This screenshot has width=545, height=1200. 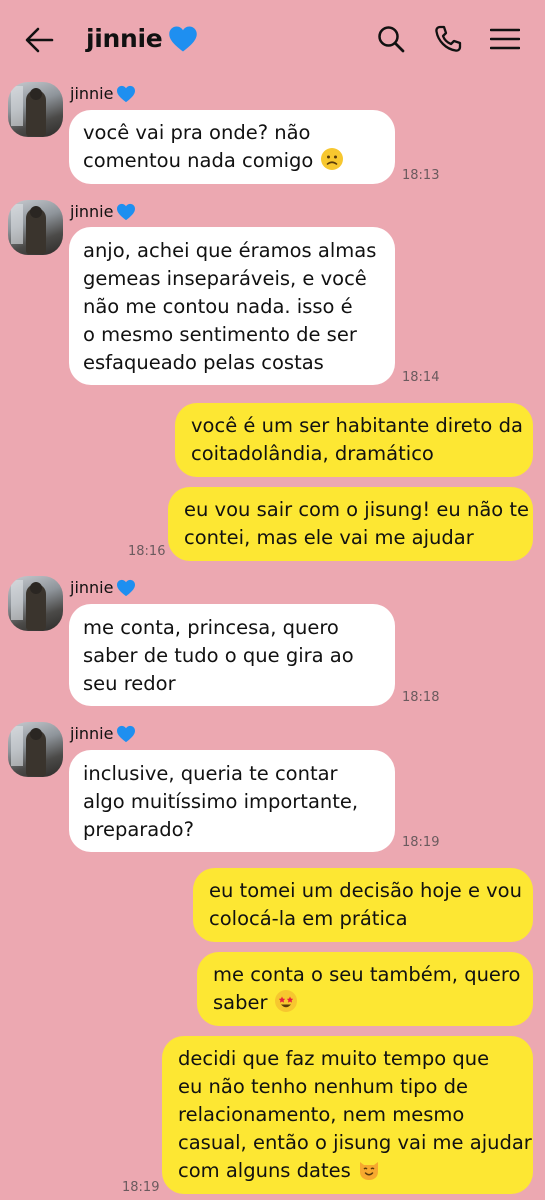 I want to click on message-timestamp: 18:18, so click(x=421, y=697).